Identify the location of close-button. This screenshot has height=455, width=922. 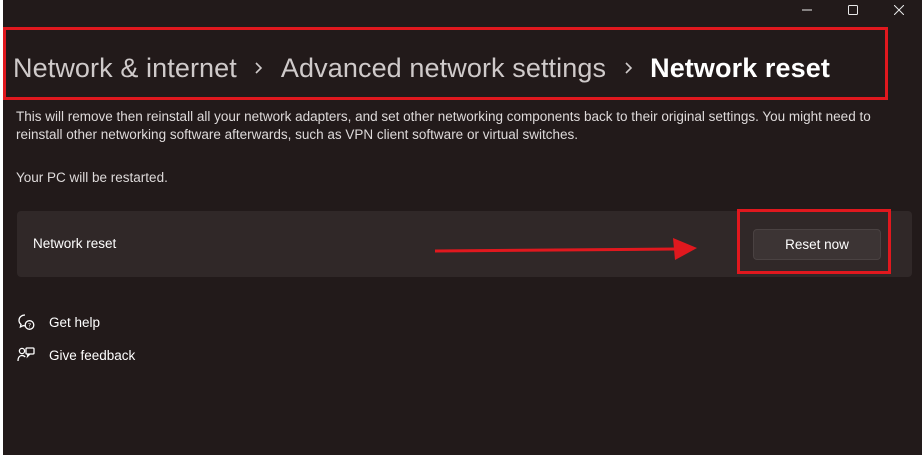
(899, 10).